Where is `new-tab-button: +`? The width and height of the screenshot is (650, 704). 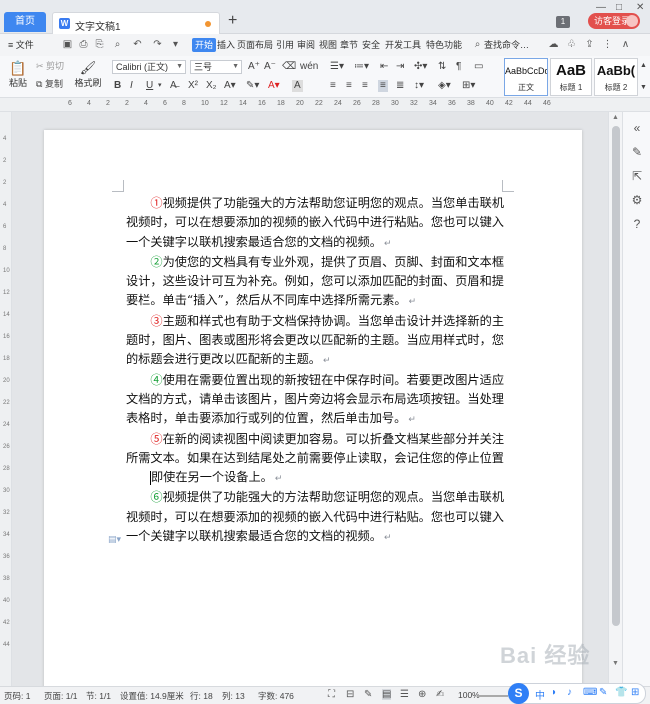 new-tab-button: + is located at coordinates (232, 21).